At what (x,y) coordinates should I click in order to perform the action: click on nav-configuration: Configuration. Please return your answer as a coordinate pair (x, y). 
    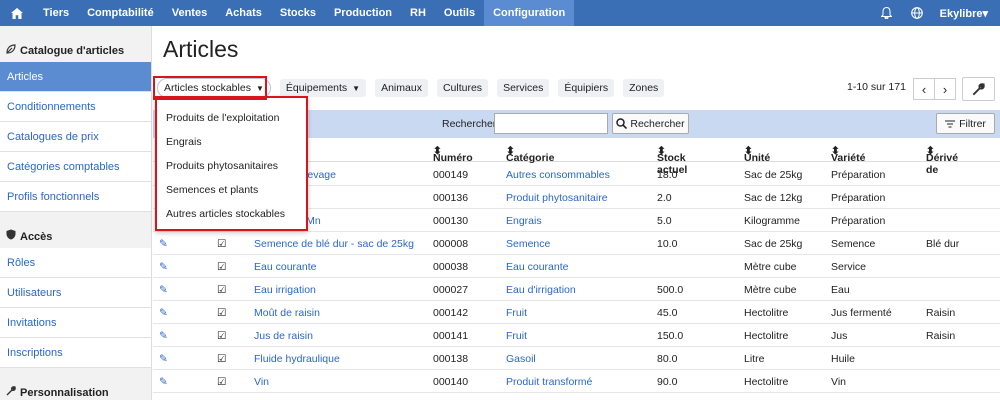
    Looking at the image, I should click on (529, 13).